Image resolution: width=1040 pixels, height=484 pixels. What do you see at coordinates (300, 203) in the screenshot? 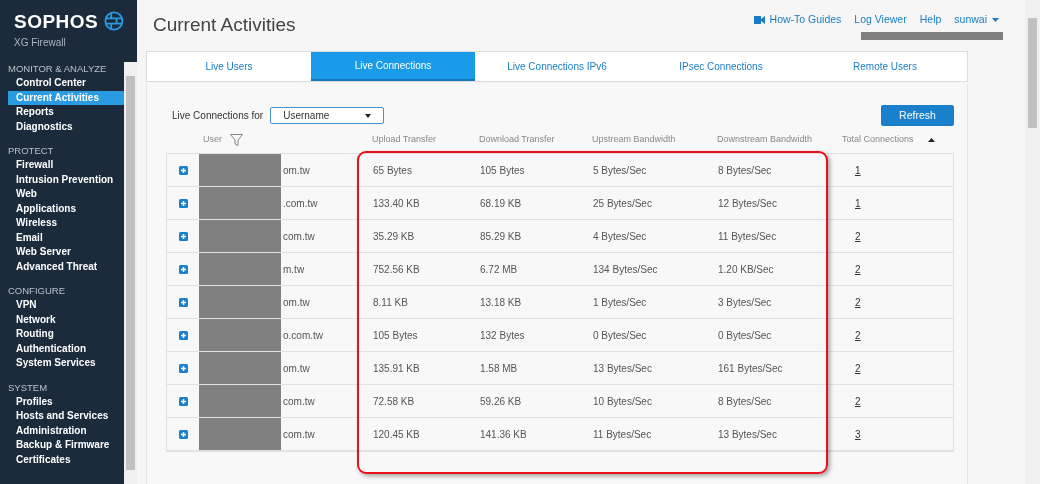
I see `user-cell-text: .com.tw` at bounding box center [300, 203].